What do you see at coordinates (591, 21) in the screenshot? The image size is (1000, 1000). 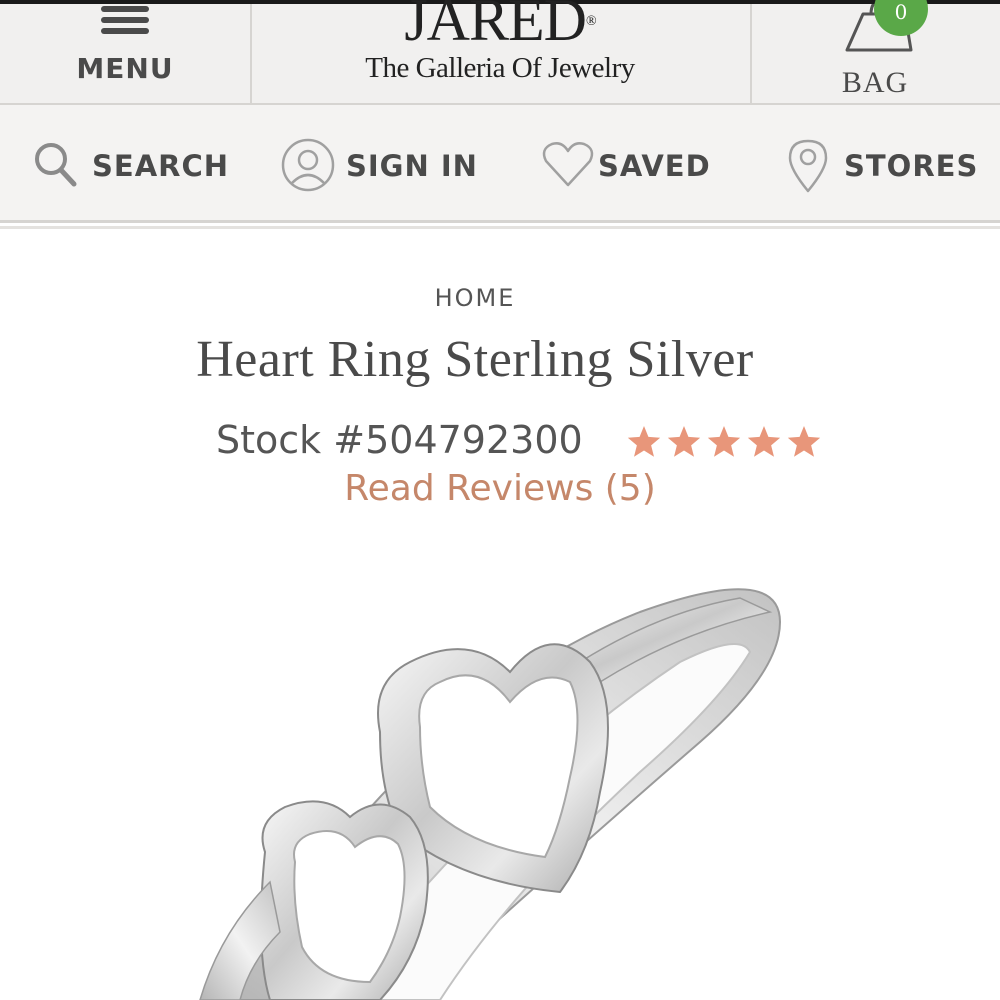 I see `logo-registered-mark: ®` at bounding box center [591, 21].